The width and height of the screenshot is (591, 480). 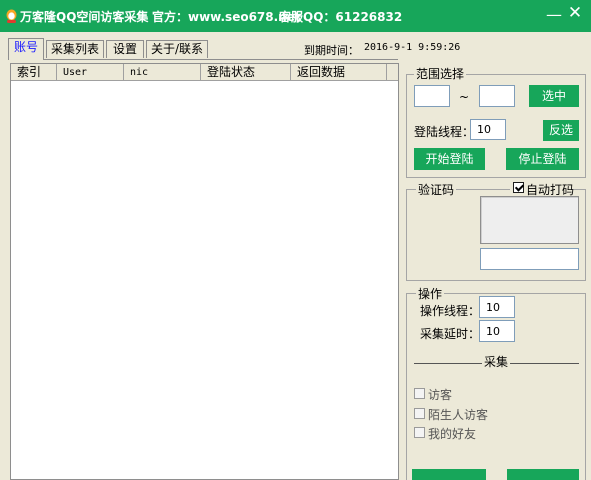 I want to click on collect-start-button, so click(x=449, y=474).